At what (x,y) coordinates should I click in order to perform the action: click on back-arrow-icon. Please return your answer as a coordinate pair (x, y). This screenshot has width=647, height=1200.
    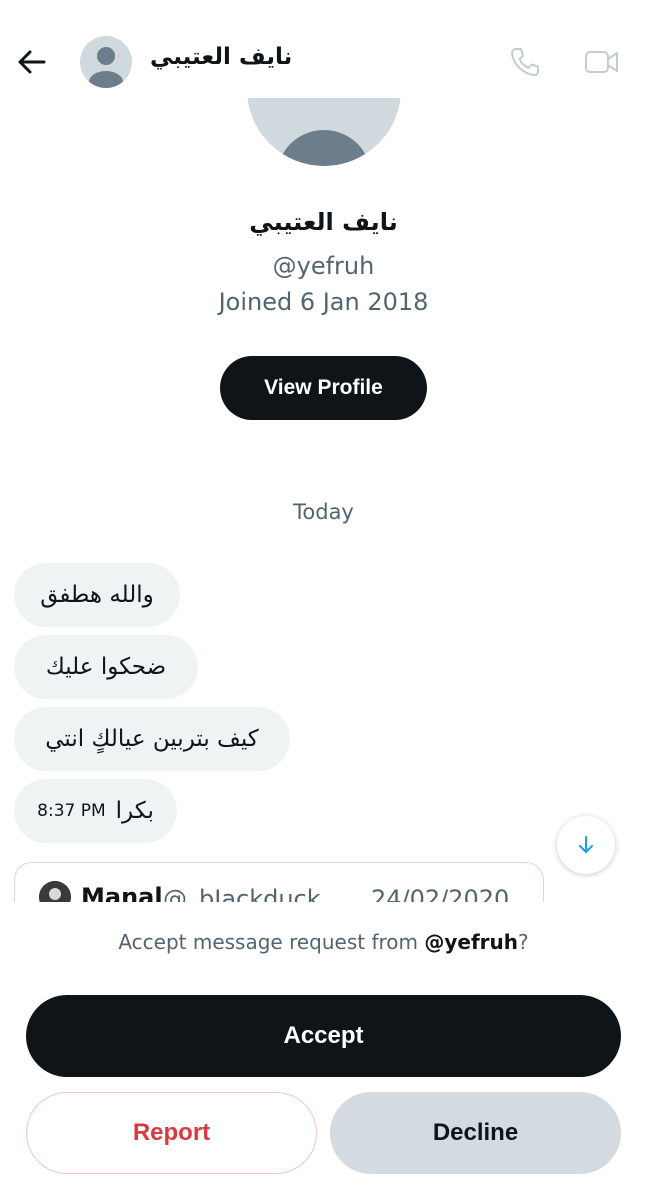
    Looking at the image, I should click on (32, 62).